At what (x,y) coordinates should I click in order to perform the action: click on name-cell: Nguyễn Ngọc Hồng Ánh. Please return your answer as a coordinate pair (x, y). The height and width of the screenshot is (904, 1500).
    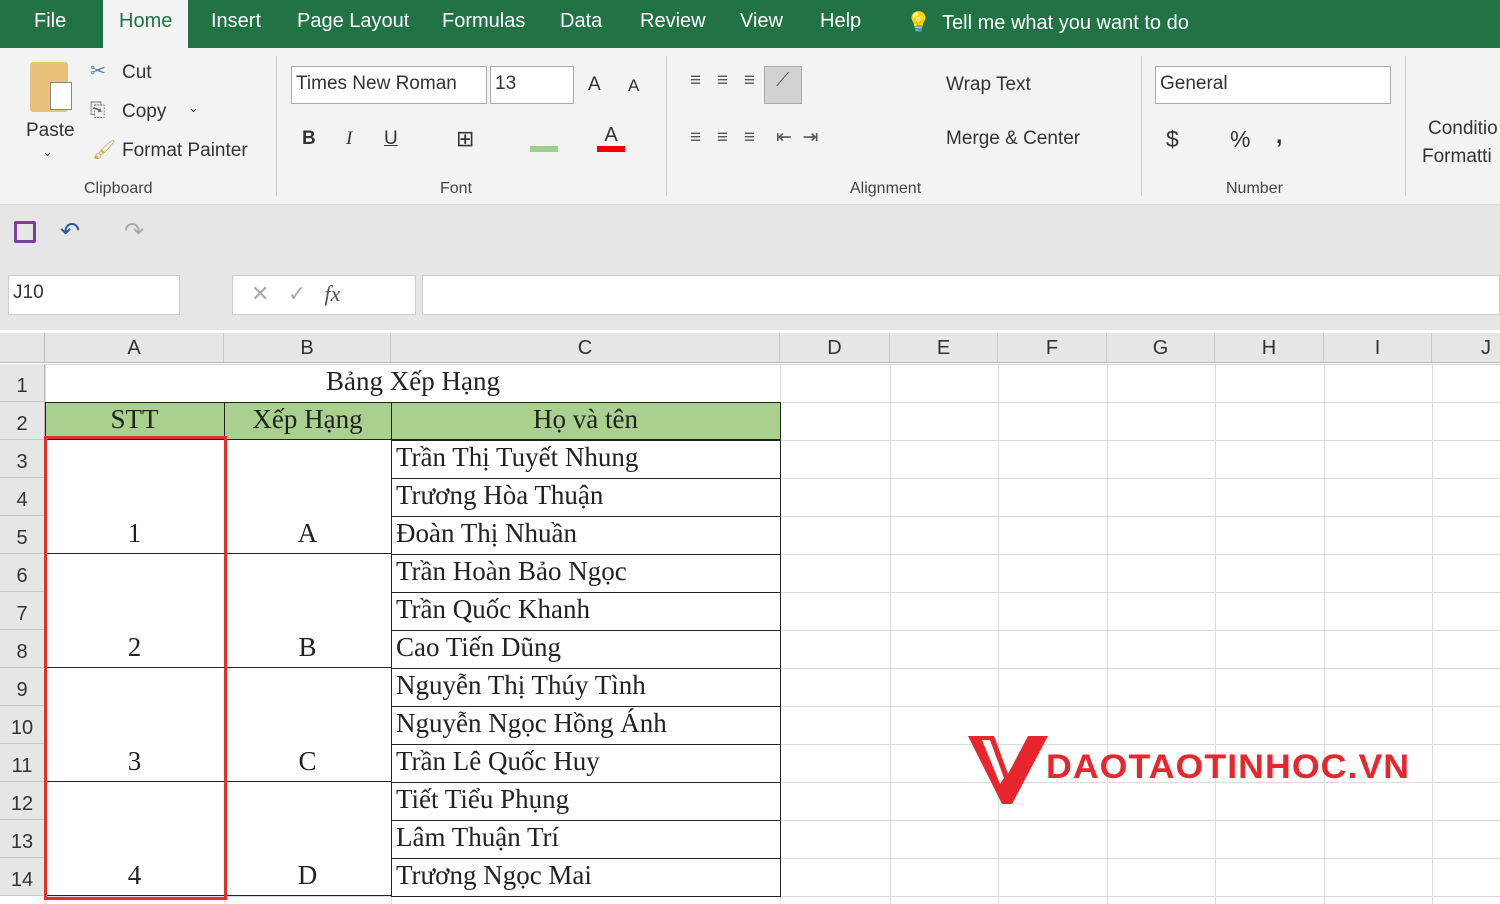
    Looking at the image, I should click on (531, 723).